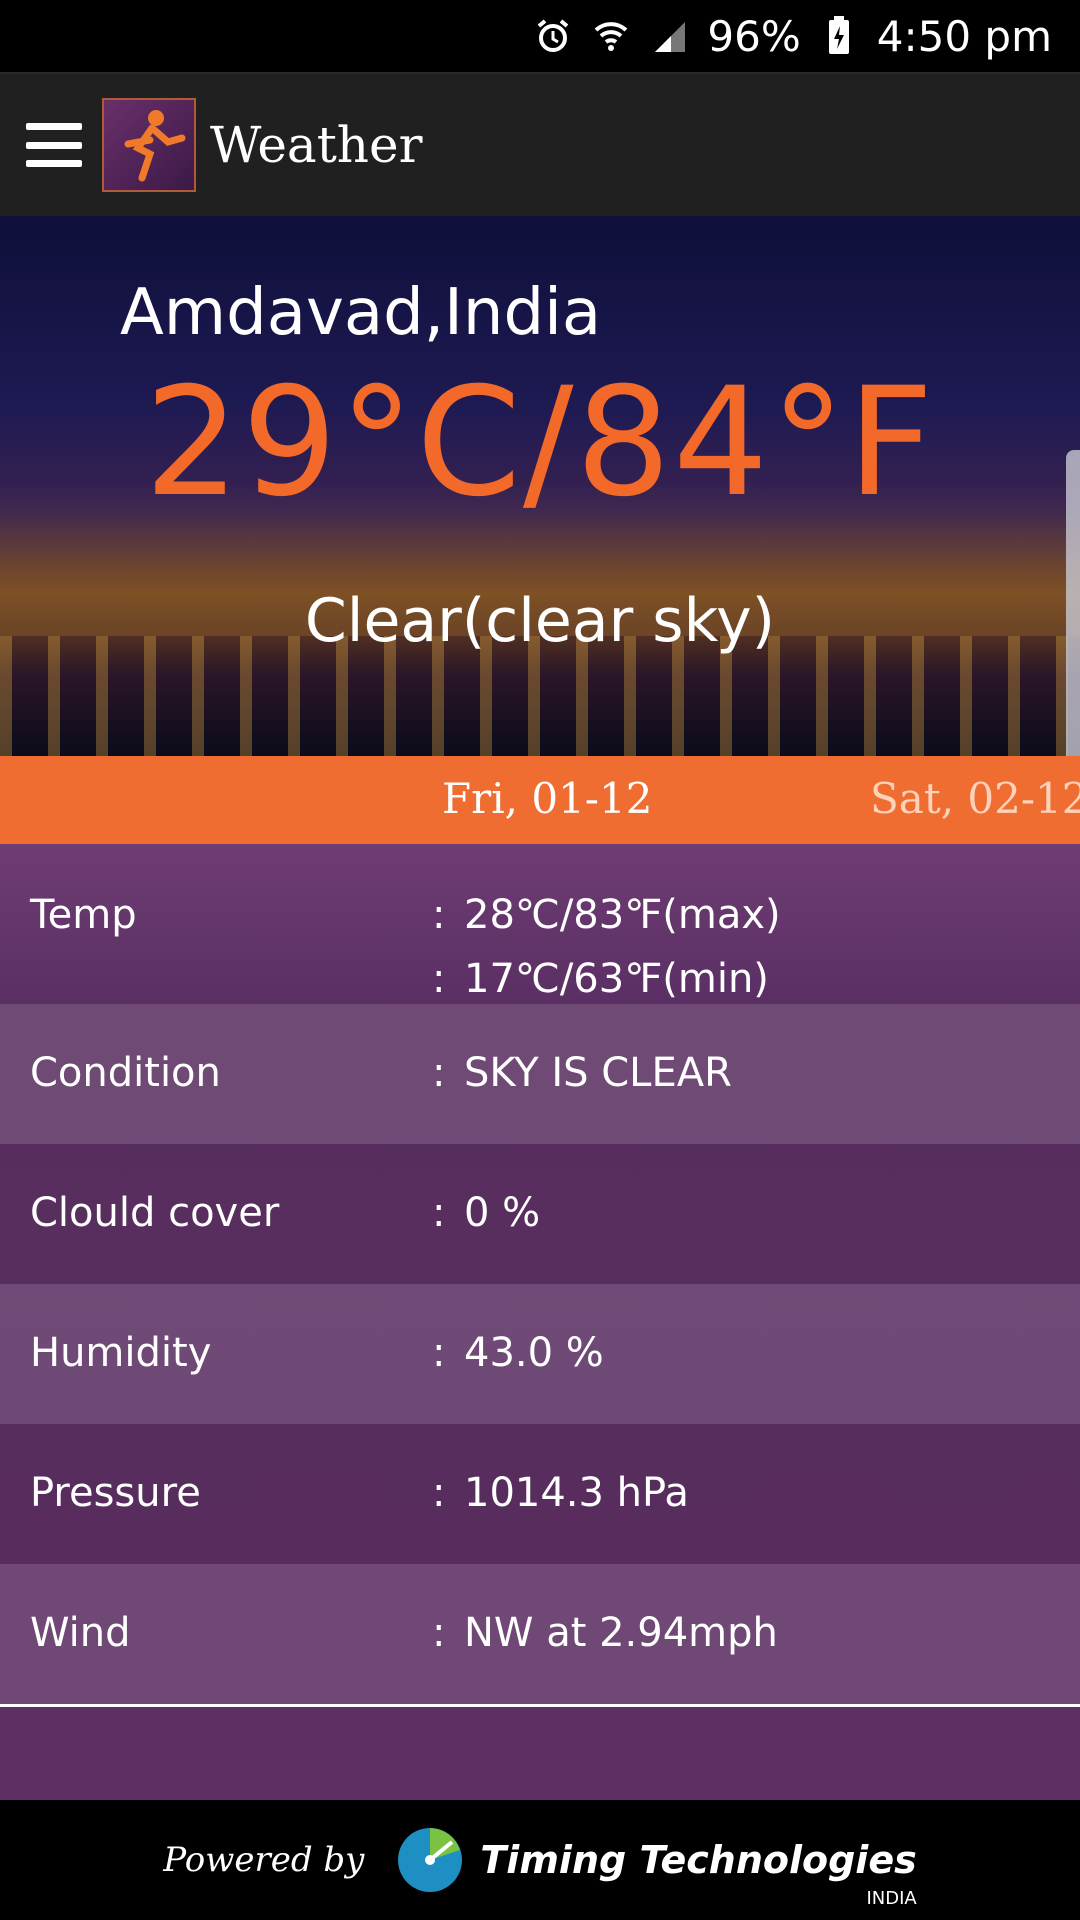 Image resolution: width=1080 pixels, height=1920 pixels. I want to click on brand-subtitle: INDIA, so click(891, 1898).